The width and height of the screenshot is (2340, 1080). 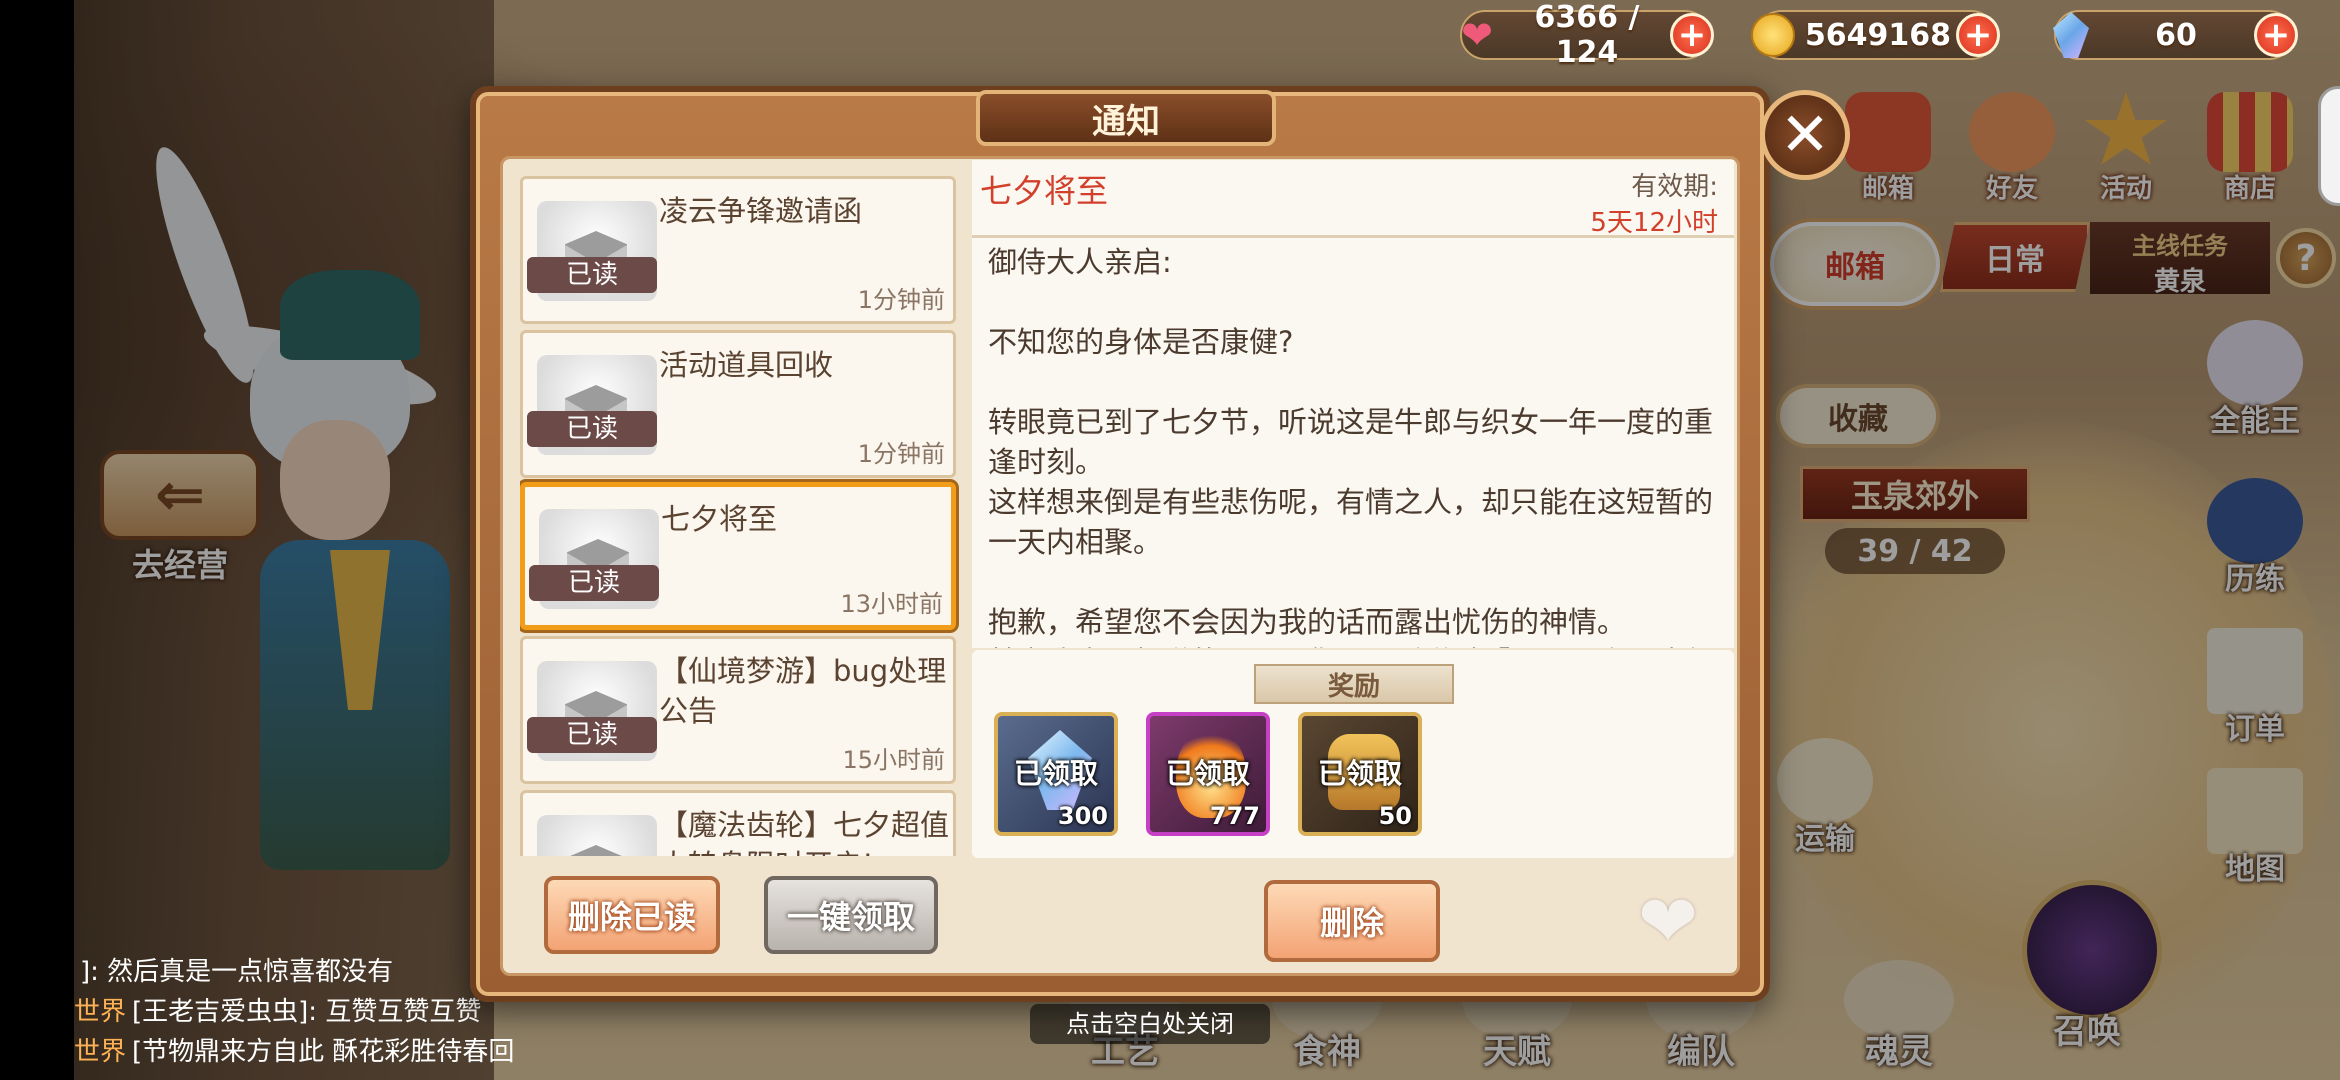 I want to click on reward-item: 已领取 50, so click(x=1360, y=774).